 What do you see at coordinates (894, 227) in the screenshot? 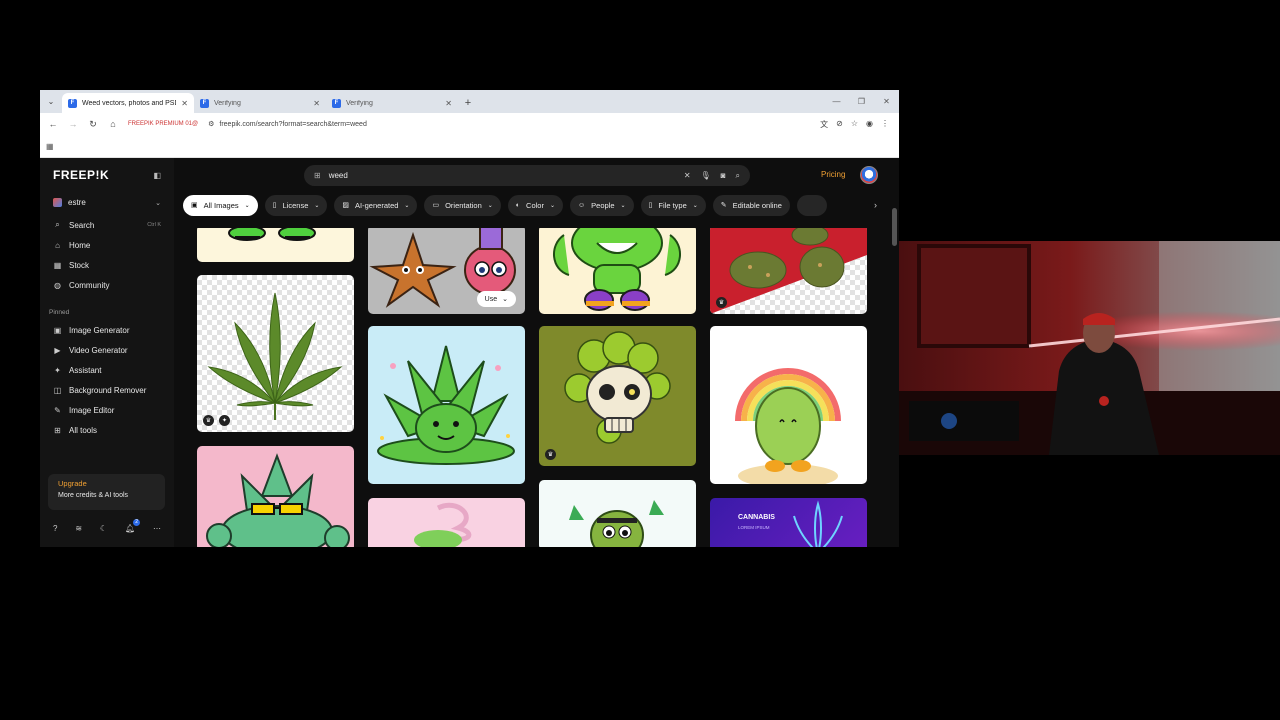
I see `scrollbar-thumb` at bounding box center [894, 227].